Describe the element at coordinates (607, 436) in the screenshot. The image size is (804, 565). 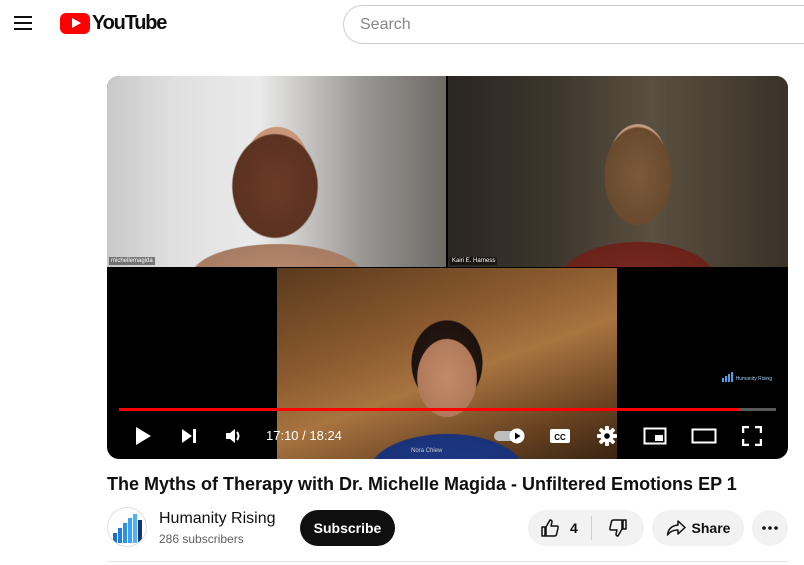
I see `settings-gear-icon` at that location.